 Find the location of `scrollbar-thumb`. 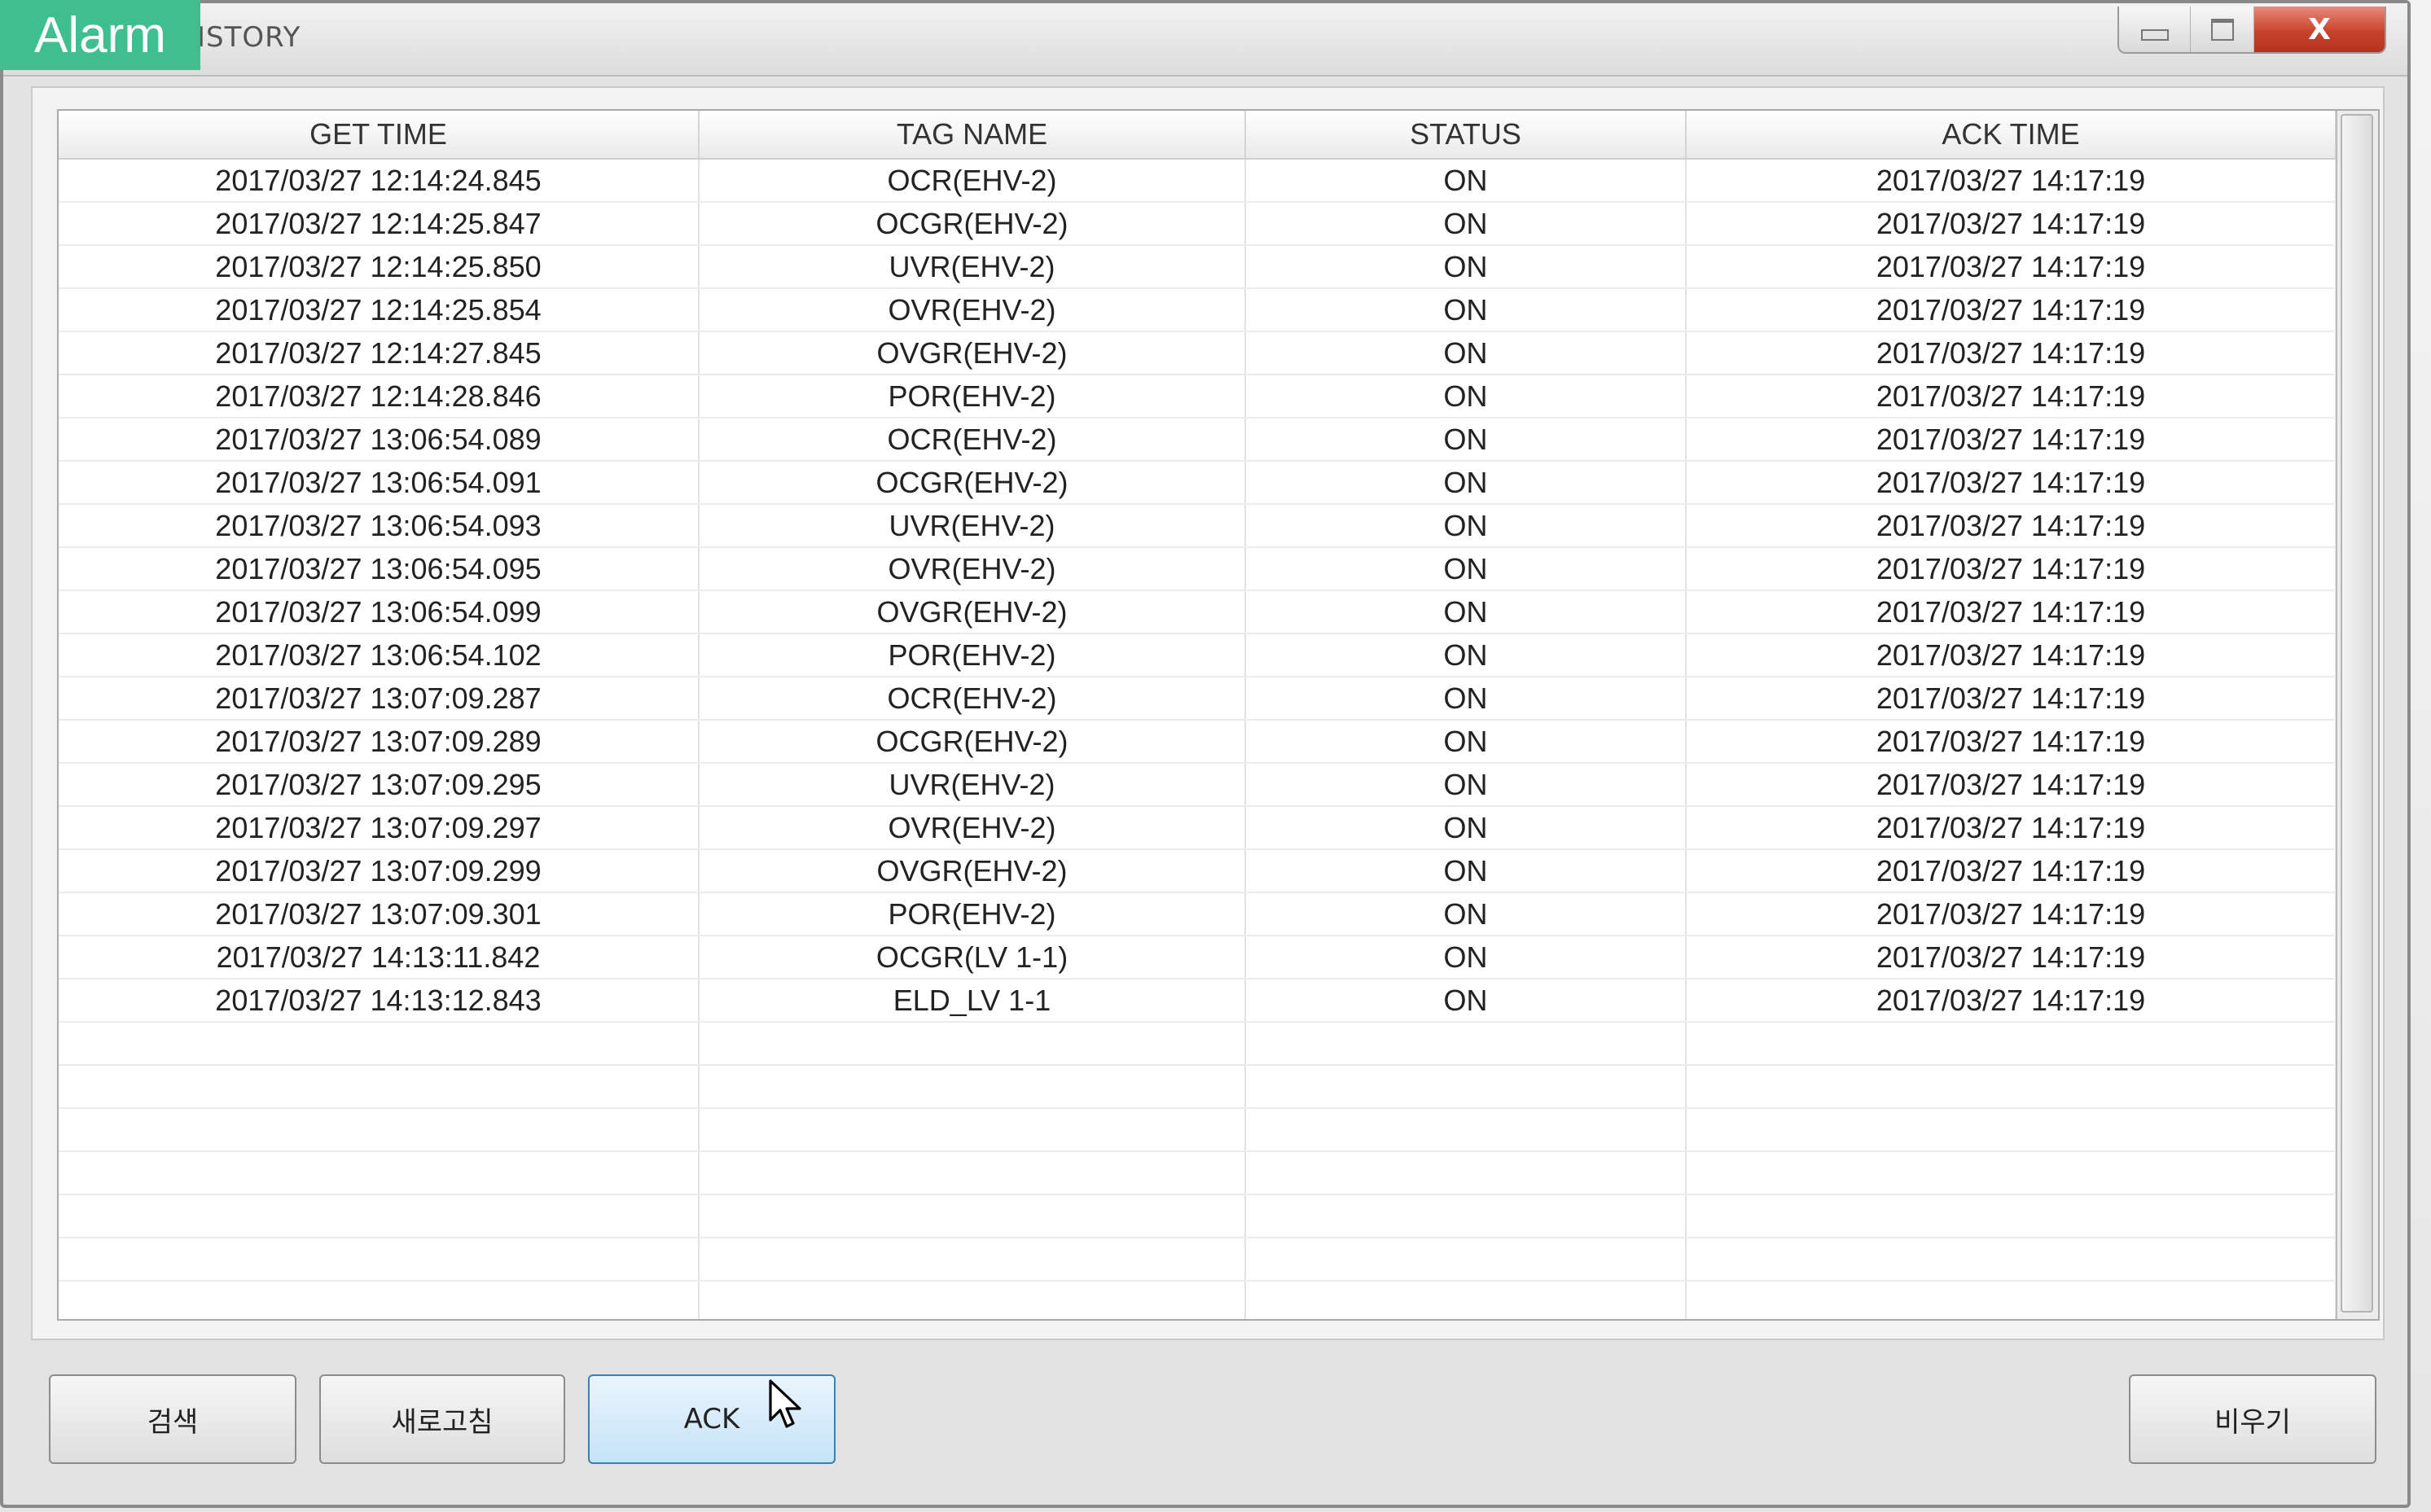

scrollbar-thumb is located at coordinates (2357, 713).